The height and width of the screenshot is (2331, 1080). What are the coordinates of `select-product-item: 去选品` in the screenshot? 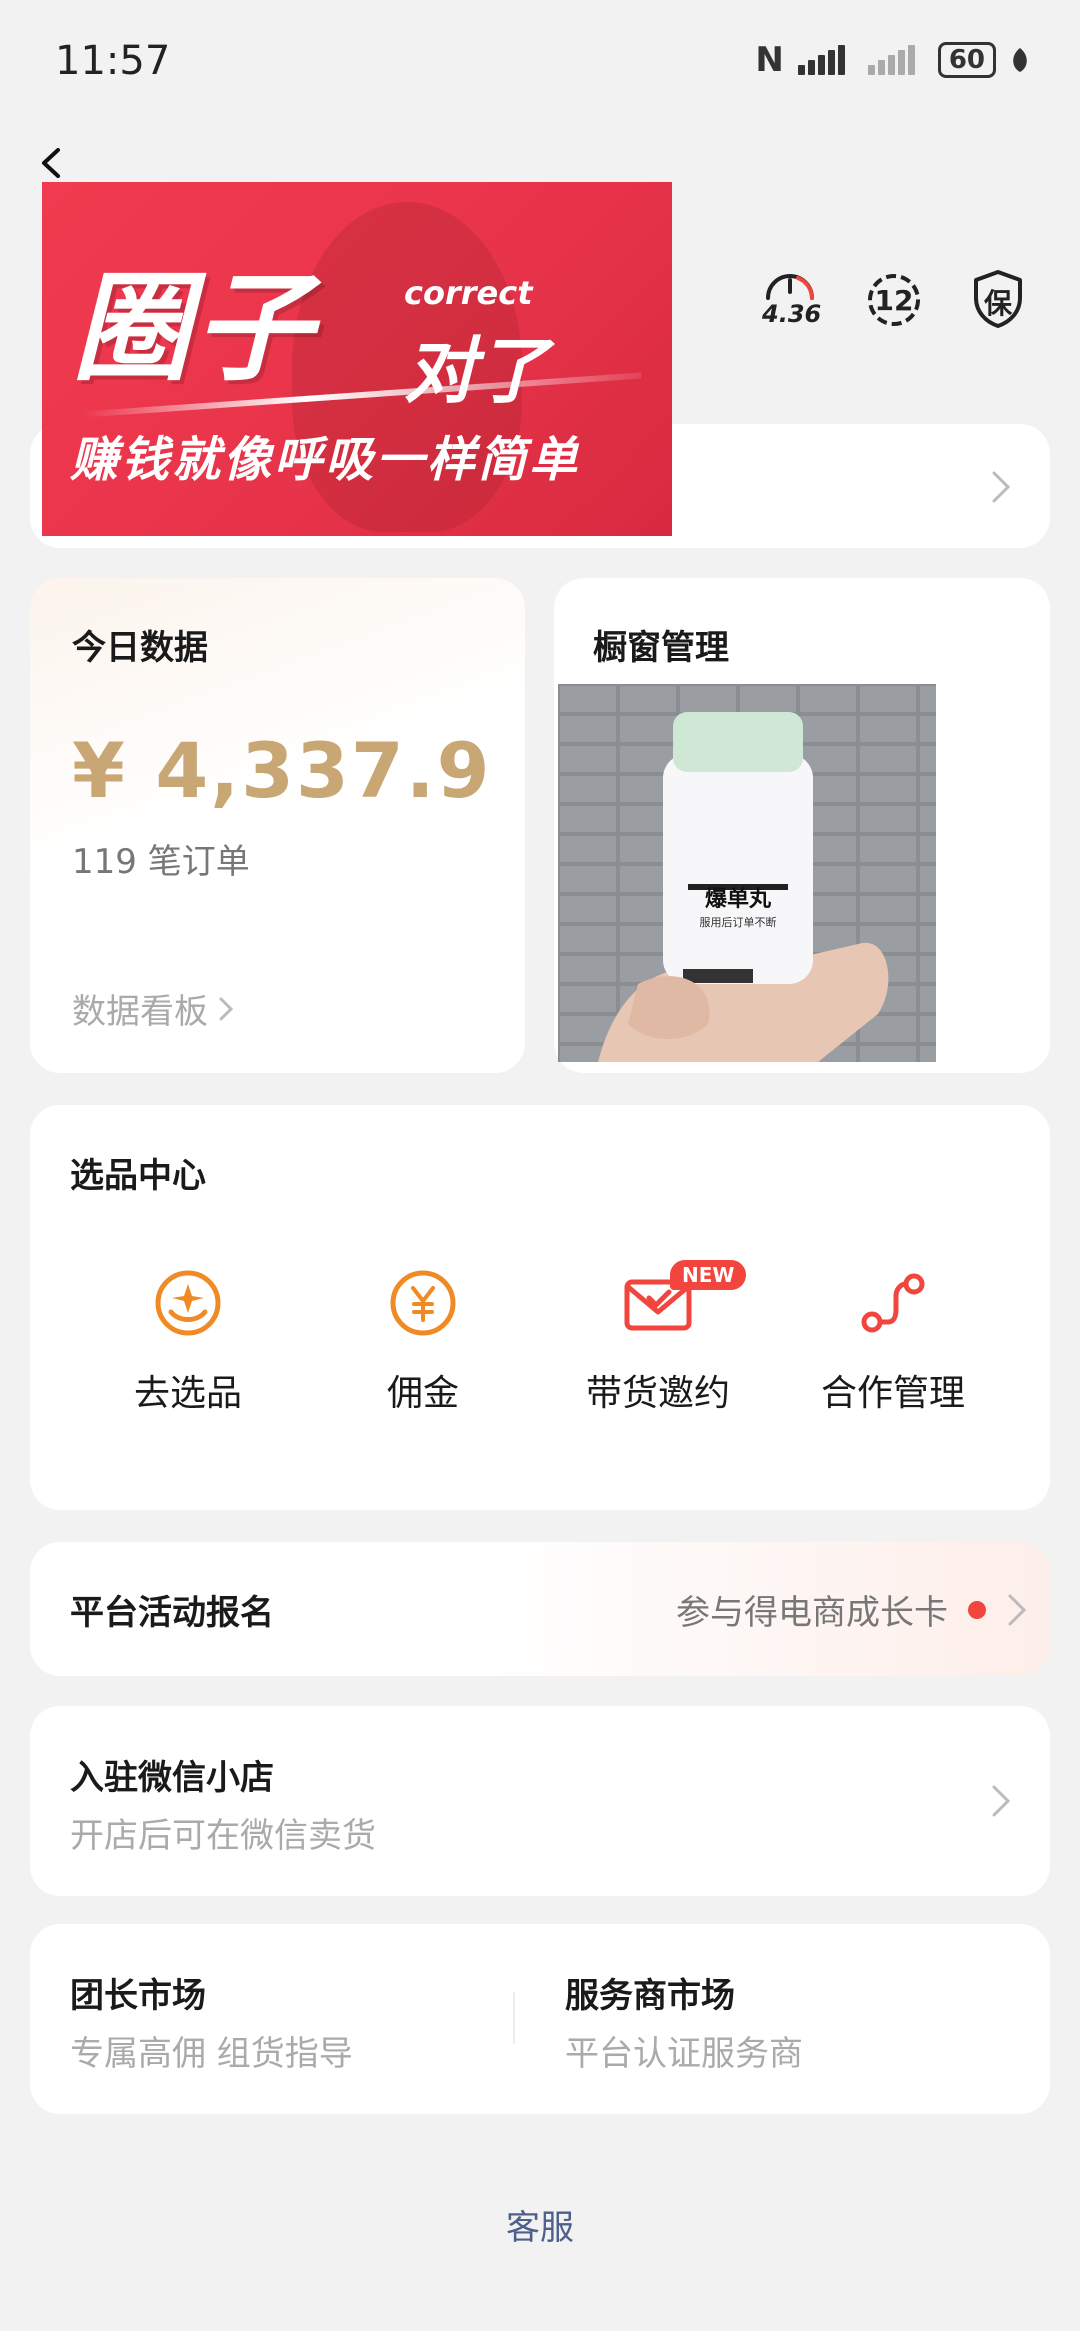 It's located at (188, 1342).